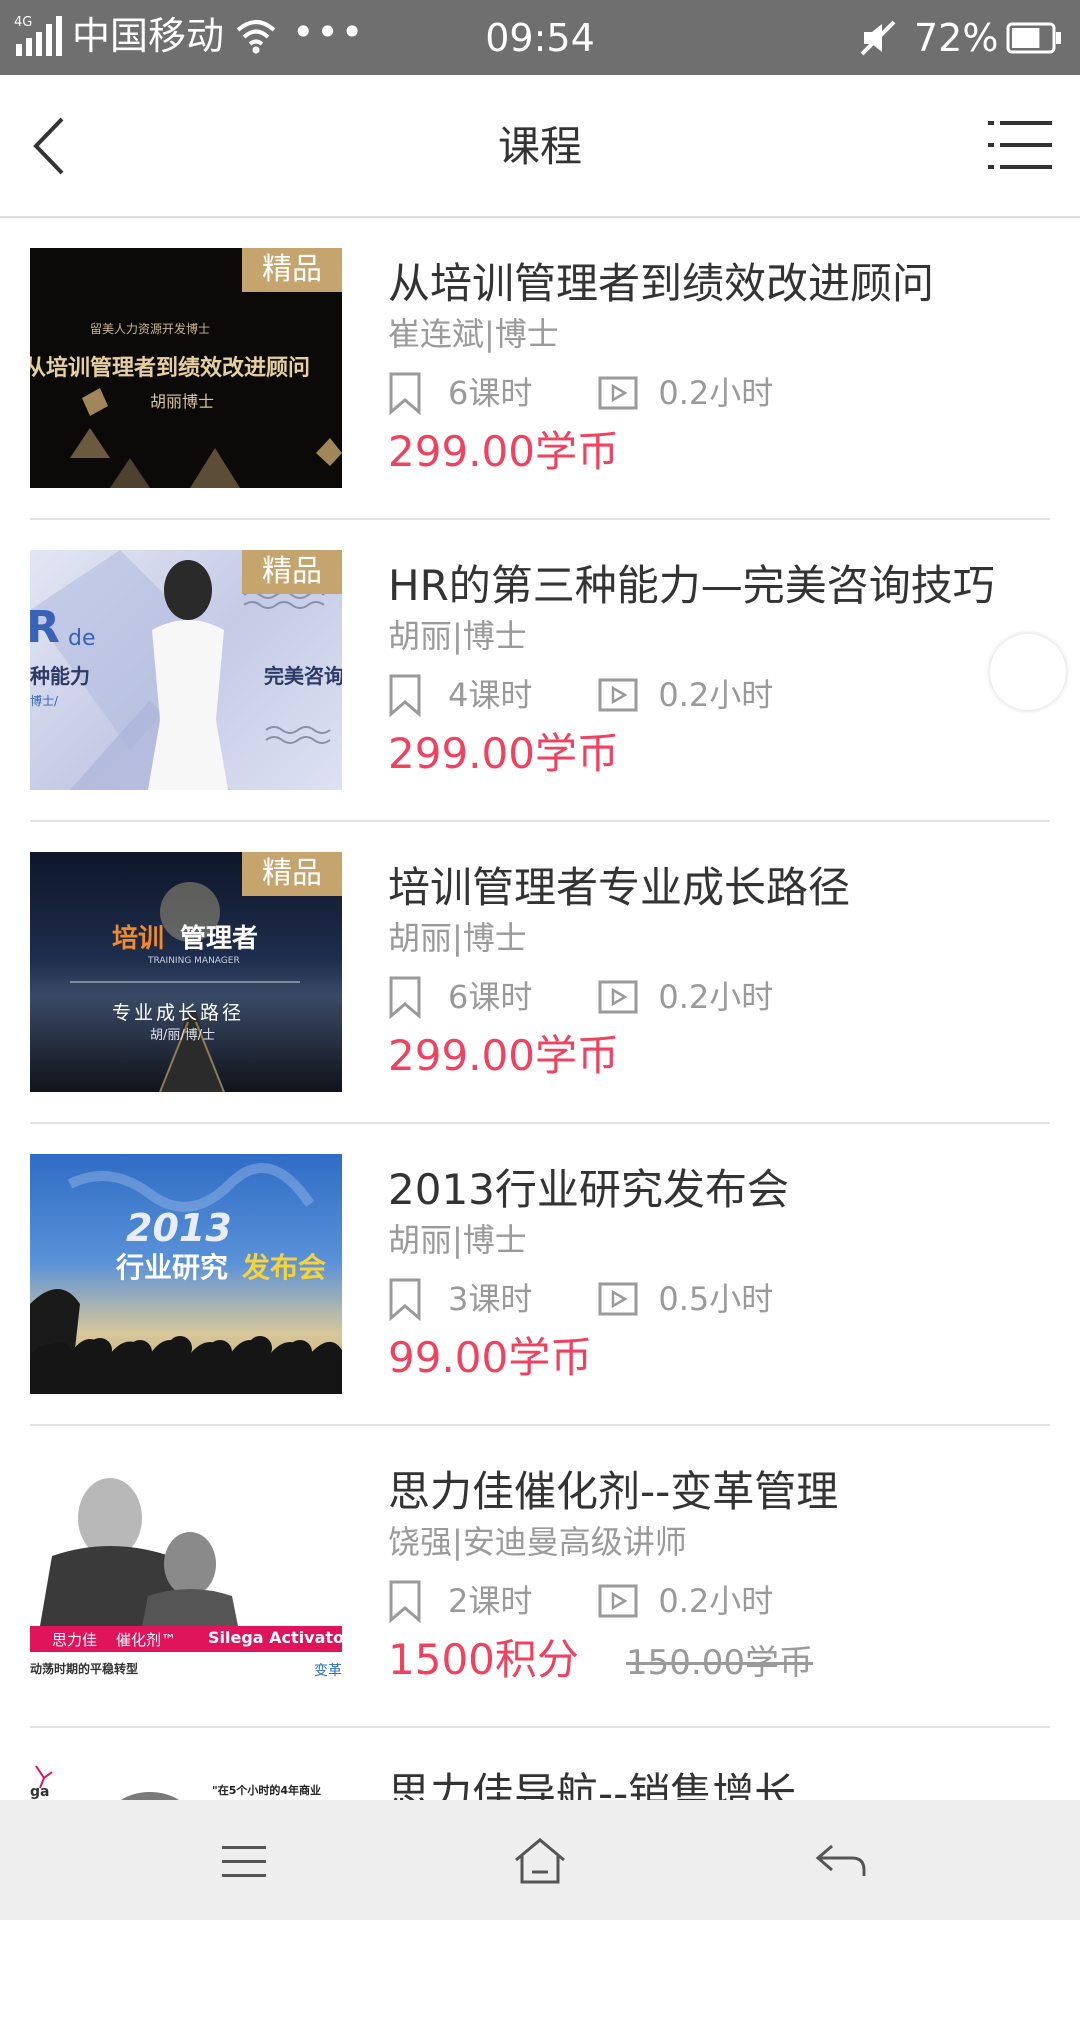  What do you see at coordinates (146, 1640) in the screenshot?
I see `thumbnail-caption: 催化剂™` at bounding box center [146, 1640].